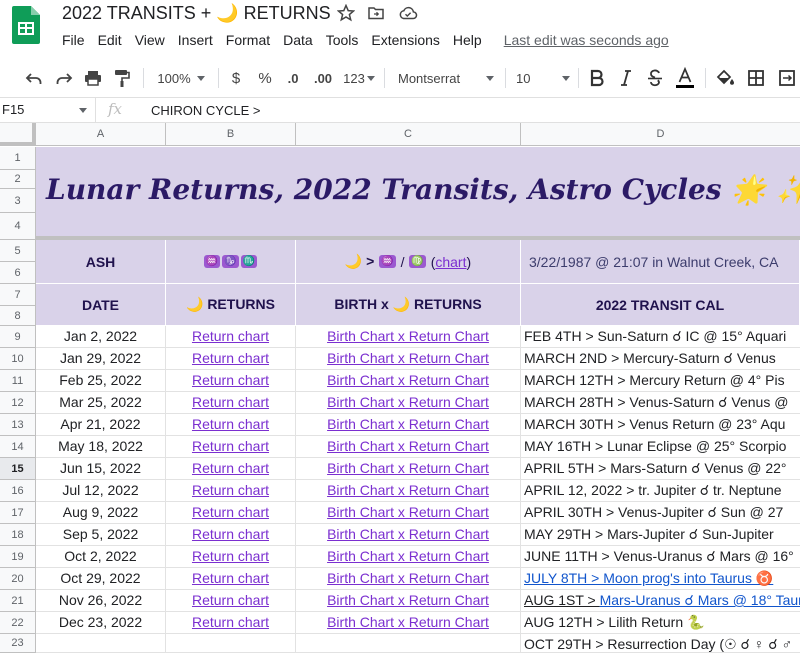 The height and width of the screenshot is (653, 800). Describe the element at coordinates (101, 262) in the screenshot. I see `name-cell: ASH` at that location.